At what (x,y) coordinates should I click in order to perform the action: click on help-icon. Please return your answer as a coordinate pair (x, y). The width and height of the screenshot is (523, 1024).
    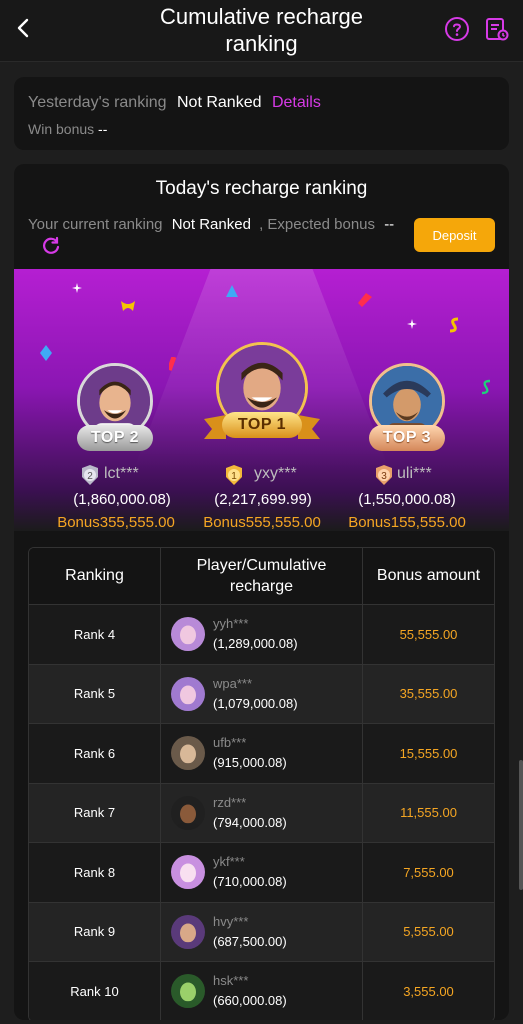
    Looking at the image, I should click on (457, 29).